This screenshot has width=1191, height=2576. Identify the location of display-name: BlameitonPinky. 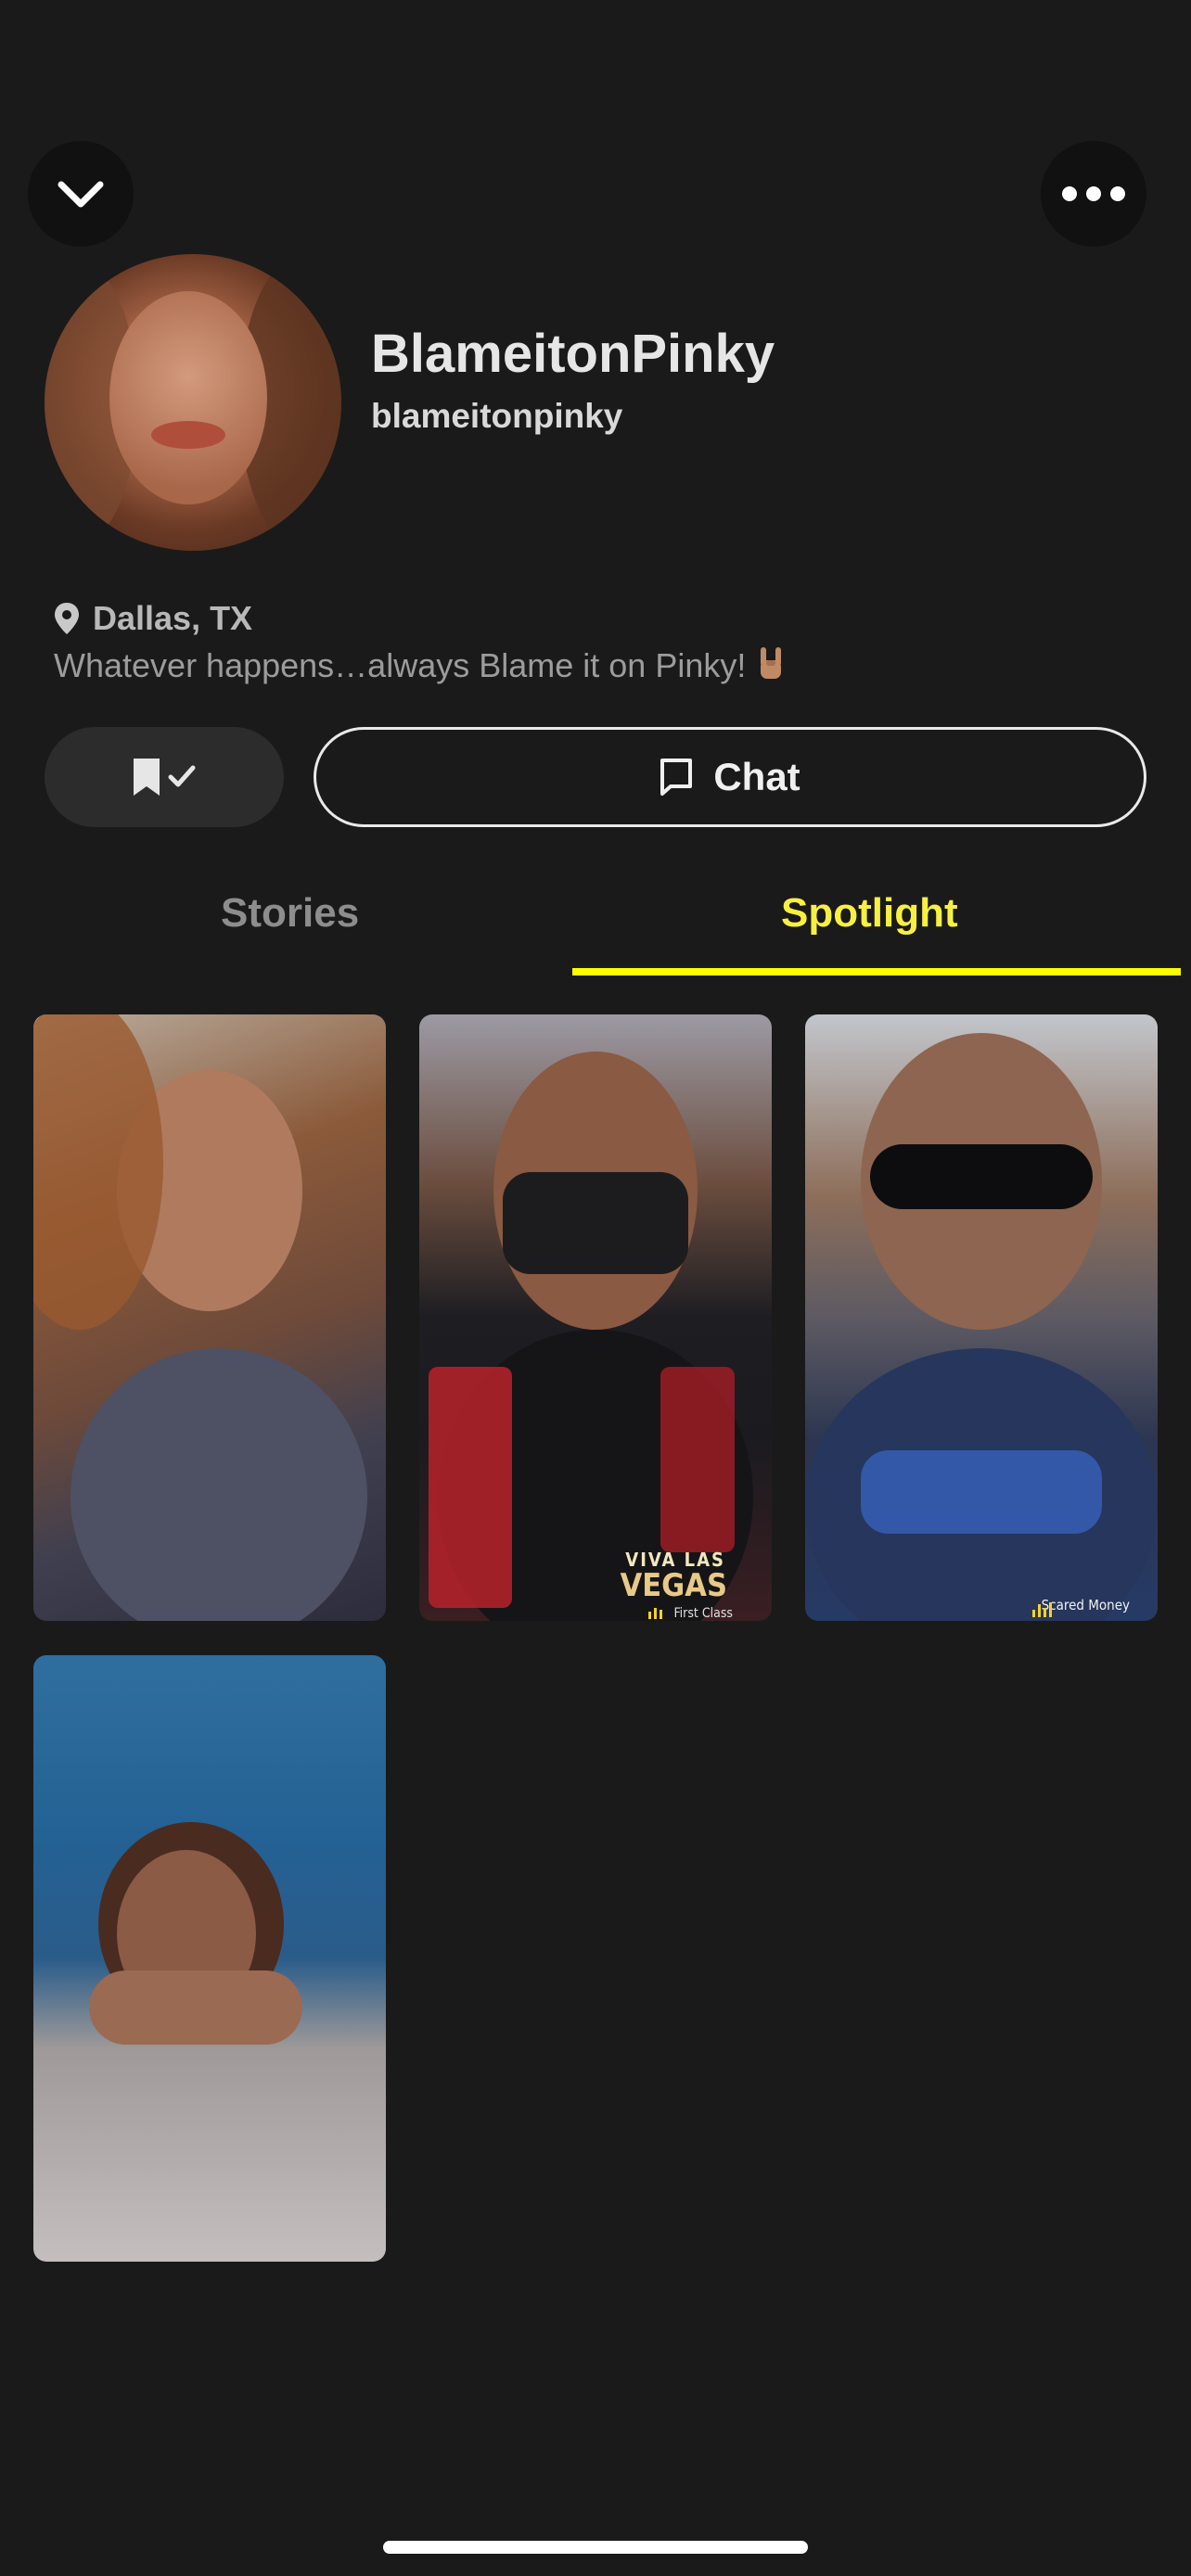
(573, 354).